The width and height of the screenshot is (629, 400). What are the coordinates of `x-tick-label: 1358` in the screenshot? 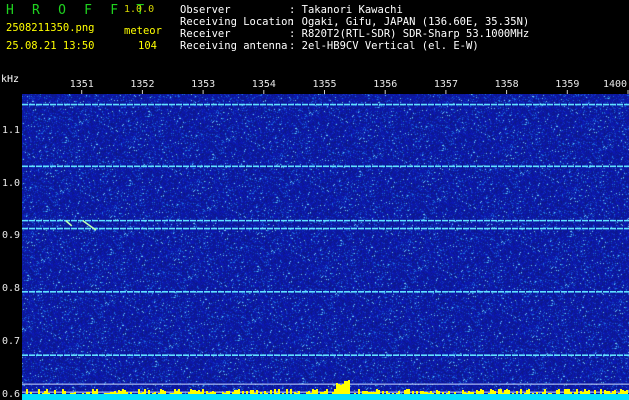 It's located at (506, 84).